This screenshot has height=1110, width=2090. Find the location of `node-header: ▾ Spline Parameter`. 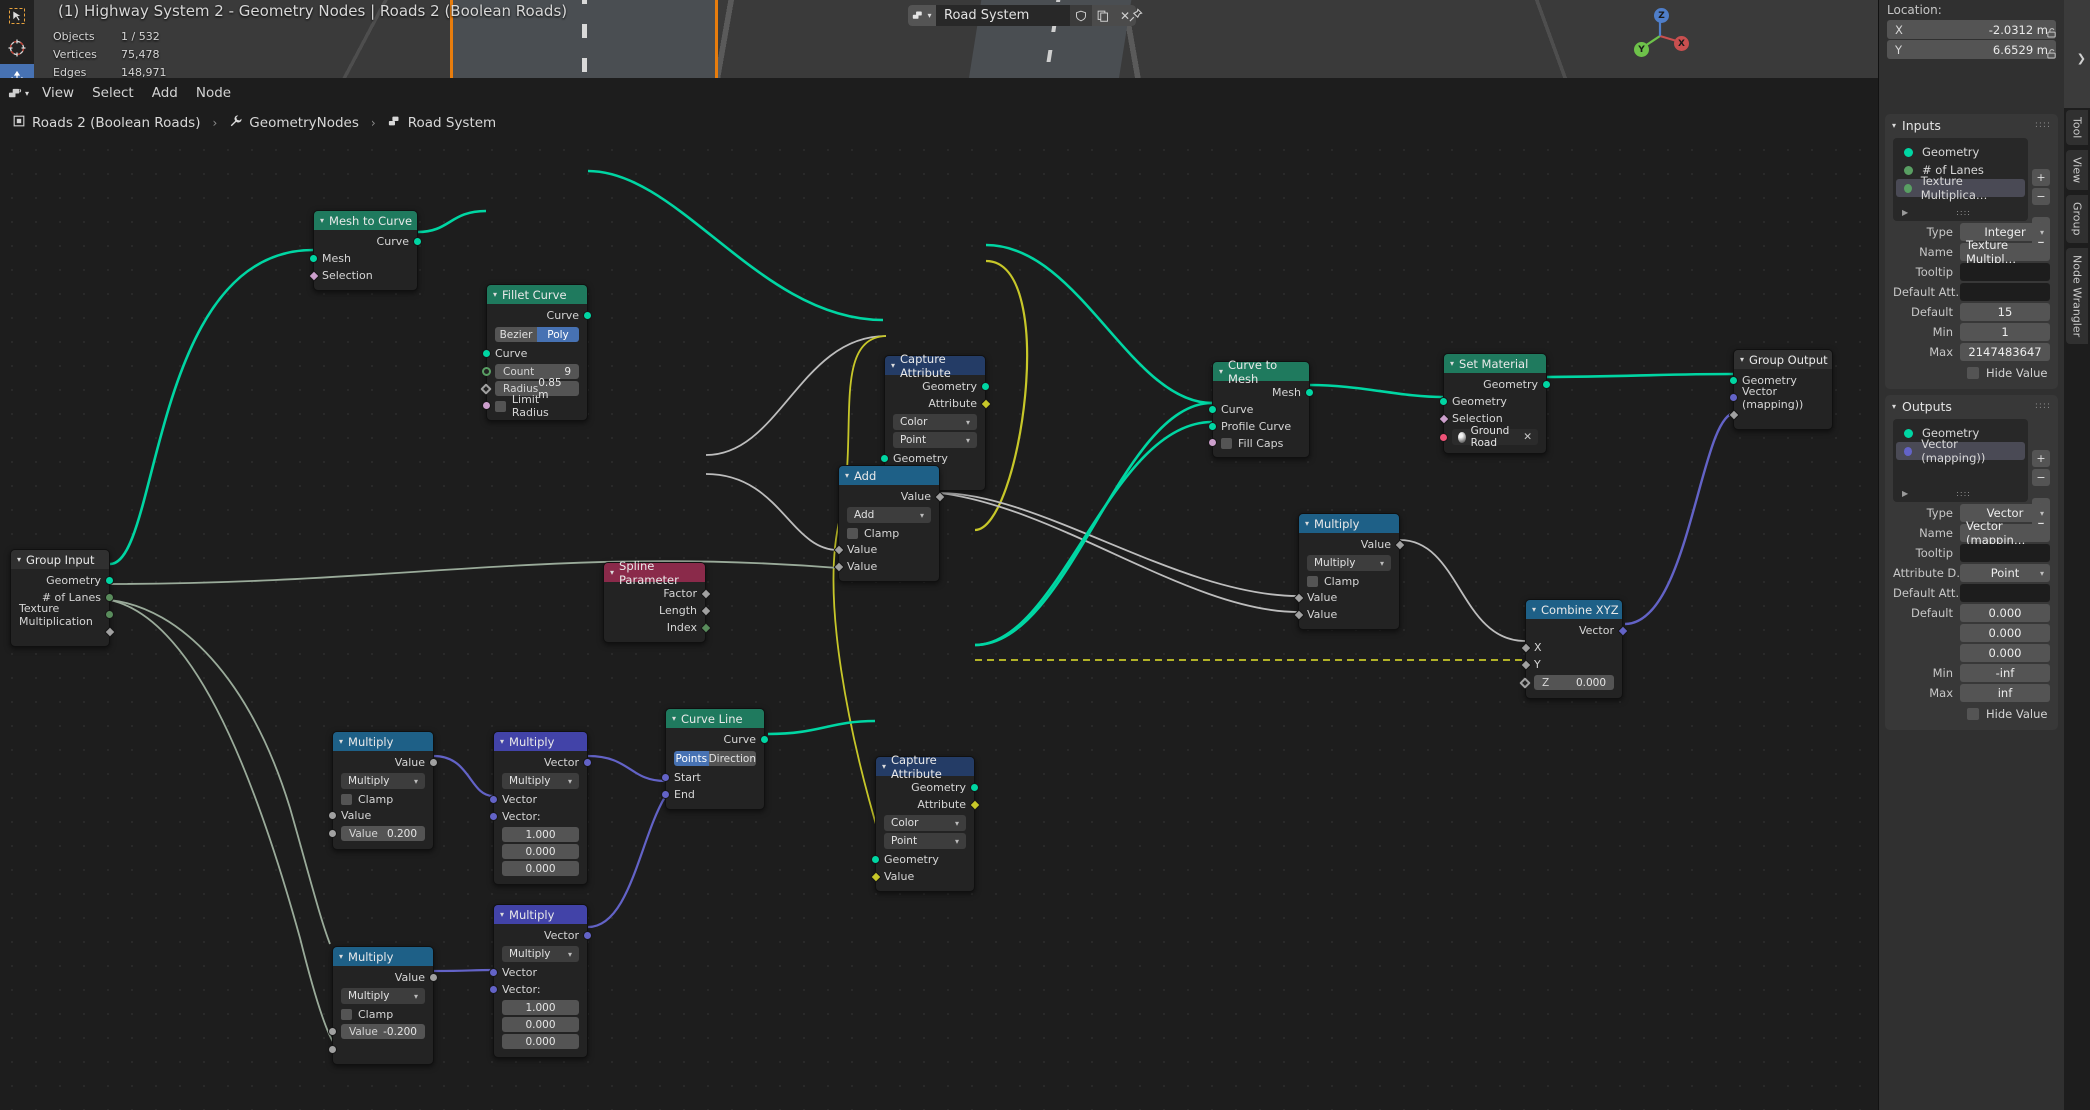

node-header: ▾ Spline Parameter is located at coordinates (654, 573).